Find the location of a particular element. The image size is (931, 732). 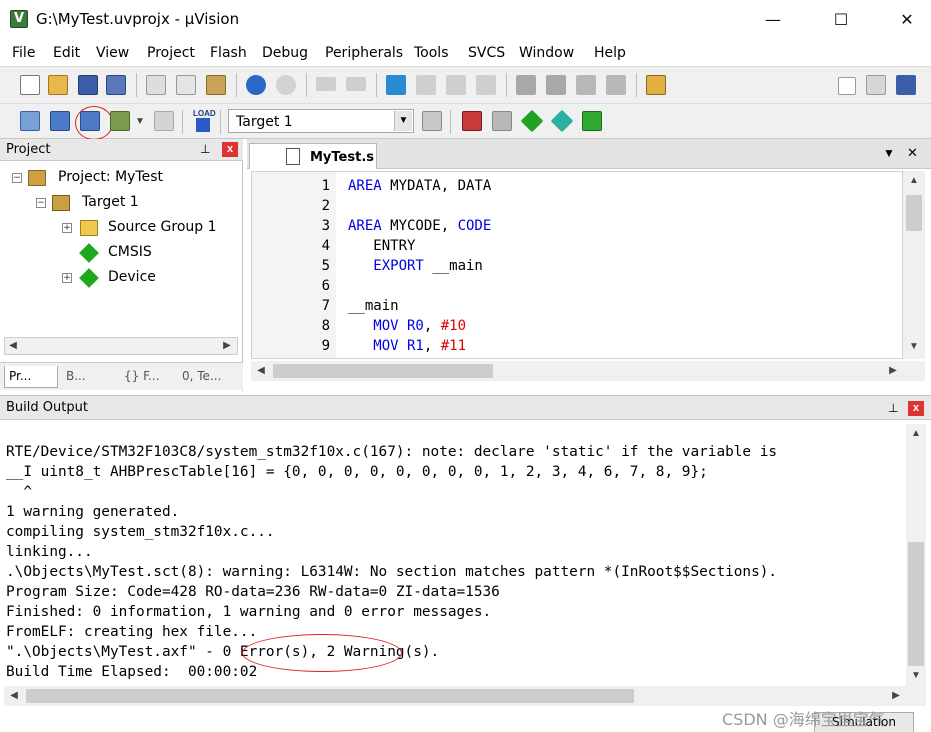

nav-forward-icon is located at coordinates (356, 84).